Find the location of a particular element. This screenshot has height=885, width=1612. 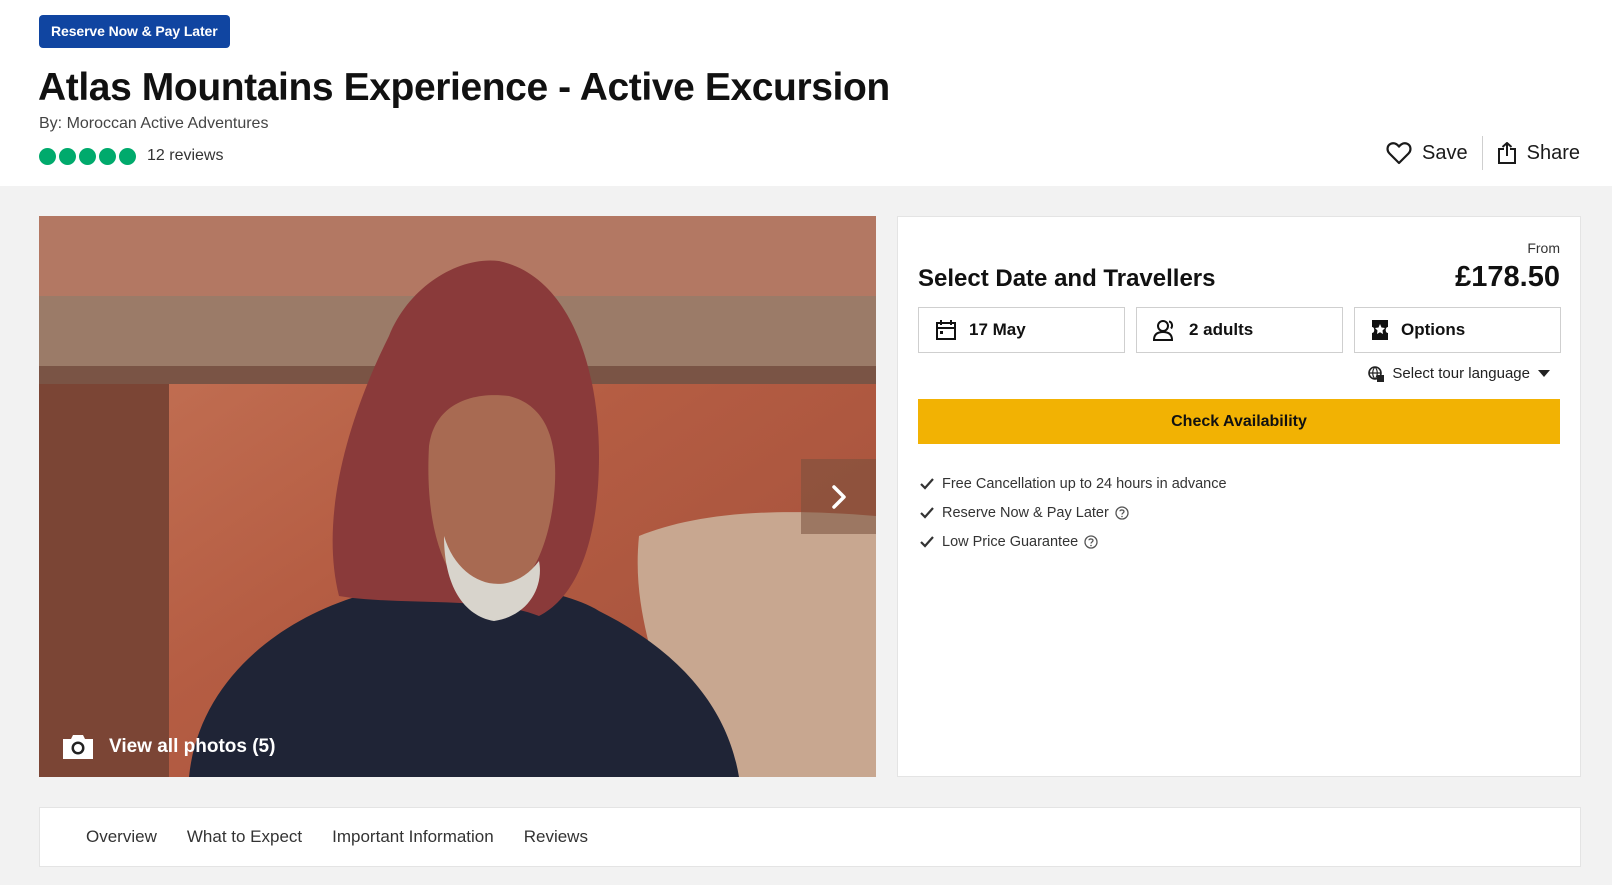

travellers-value: 2 adults is located at coordinates (1221, 329).